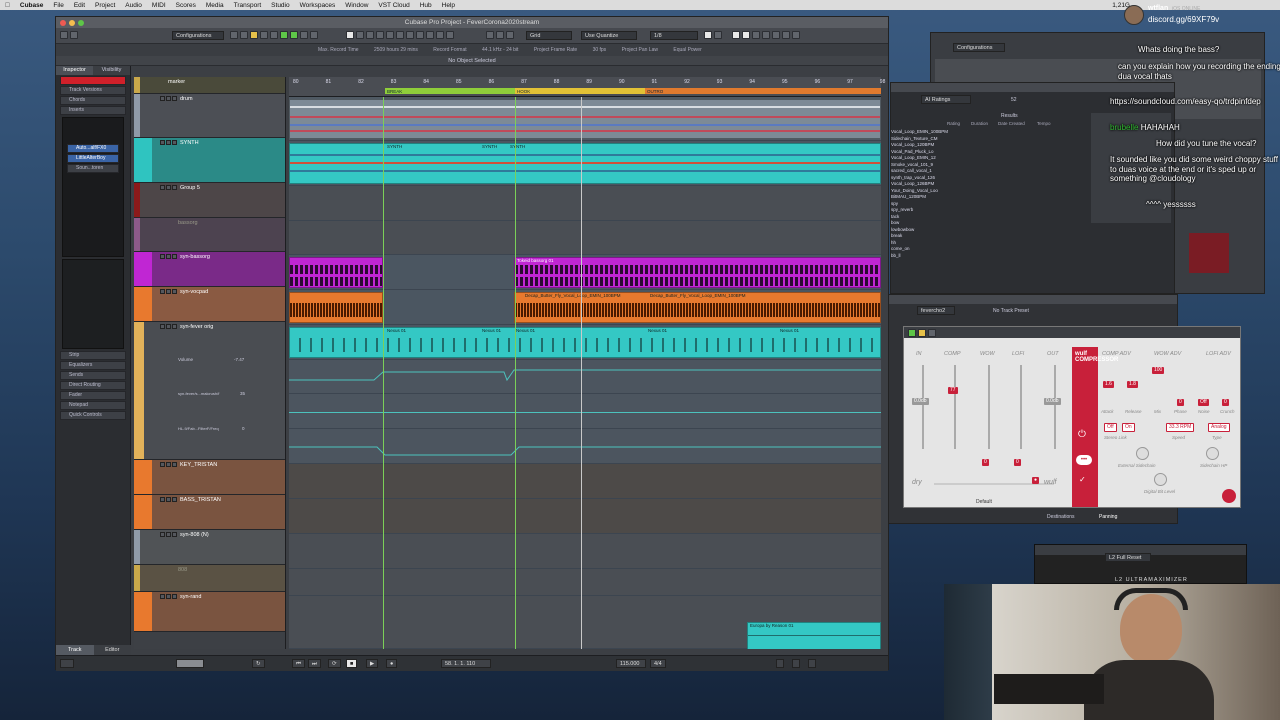 This screenshot has height=720, width=1280. What do you see at coordinates (304, 35) in the screenshot?
I see `toolbar-btn-a` at bounding box center [304, 35].